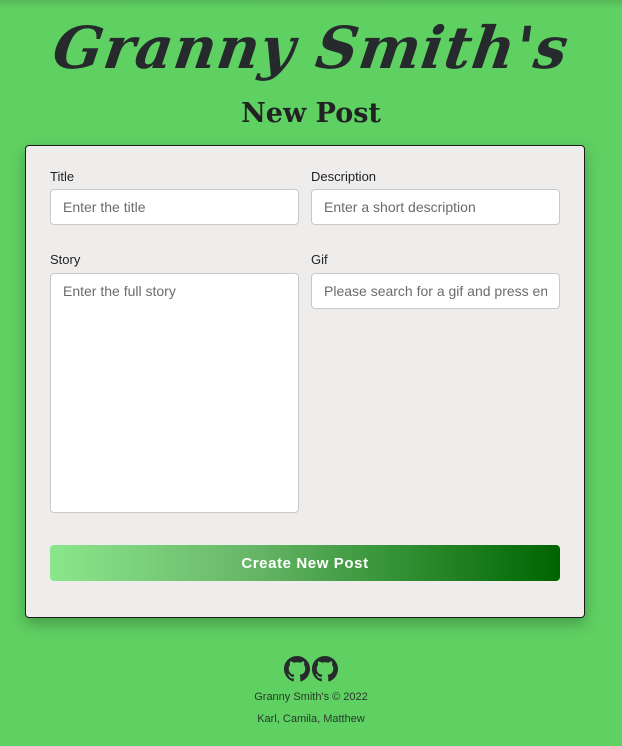 The width and height of the screenshot is (622, 746). What do you see at coordinates (305, 563) in the screenshot?
I see `create-post-button: Create New Post` at bounding box center [305, 563].